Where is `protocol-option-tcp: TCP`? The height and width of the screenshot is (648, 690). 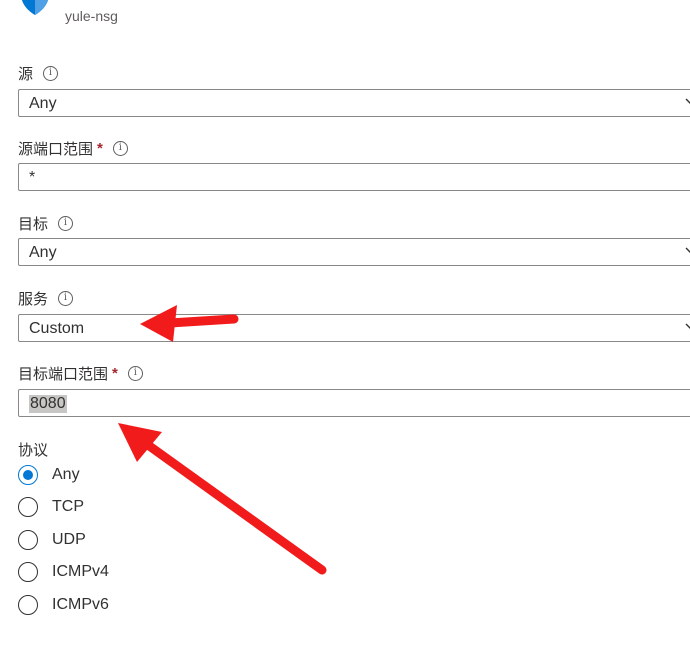
protocol-option-tcp: TCP is located at coordinates (51, 507).